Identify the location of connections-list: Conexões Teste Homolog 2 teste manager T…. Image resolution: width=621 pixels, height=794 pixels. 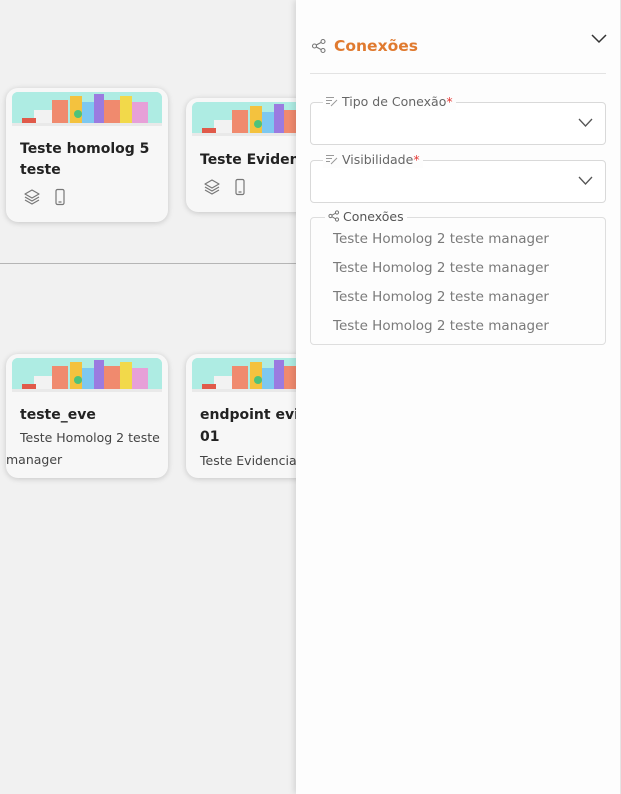
(458, 277).